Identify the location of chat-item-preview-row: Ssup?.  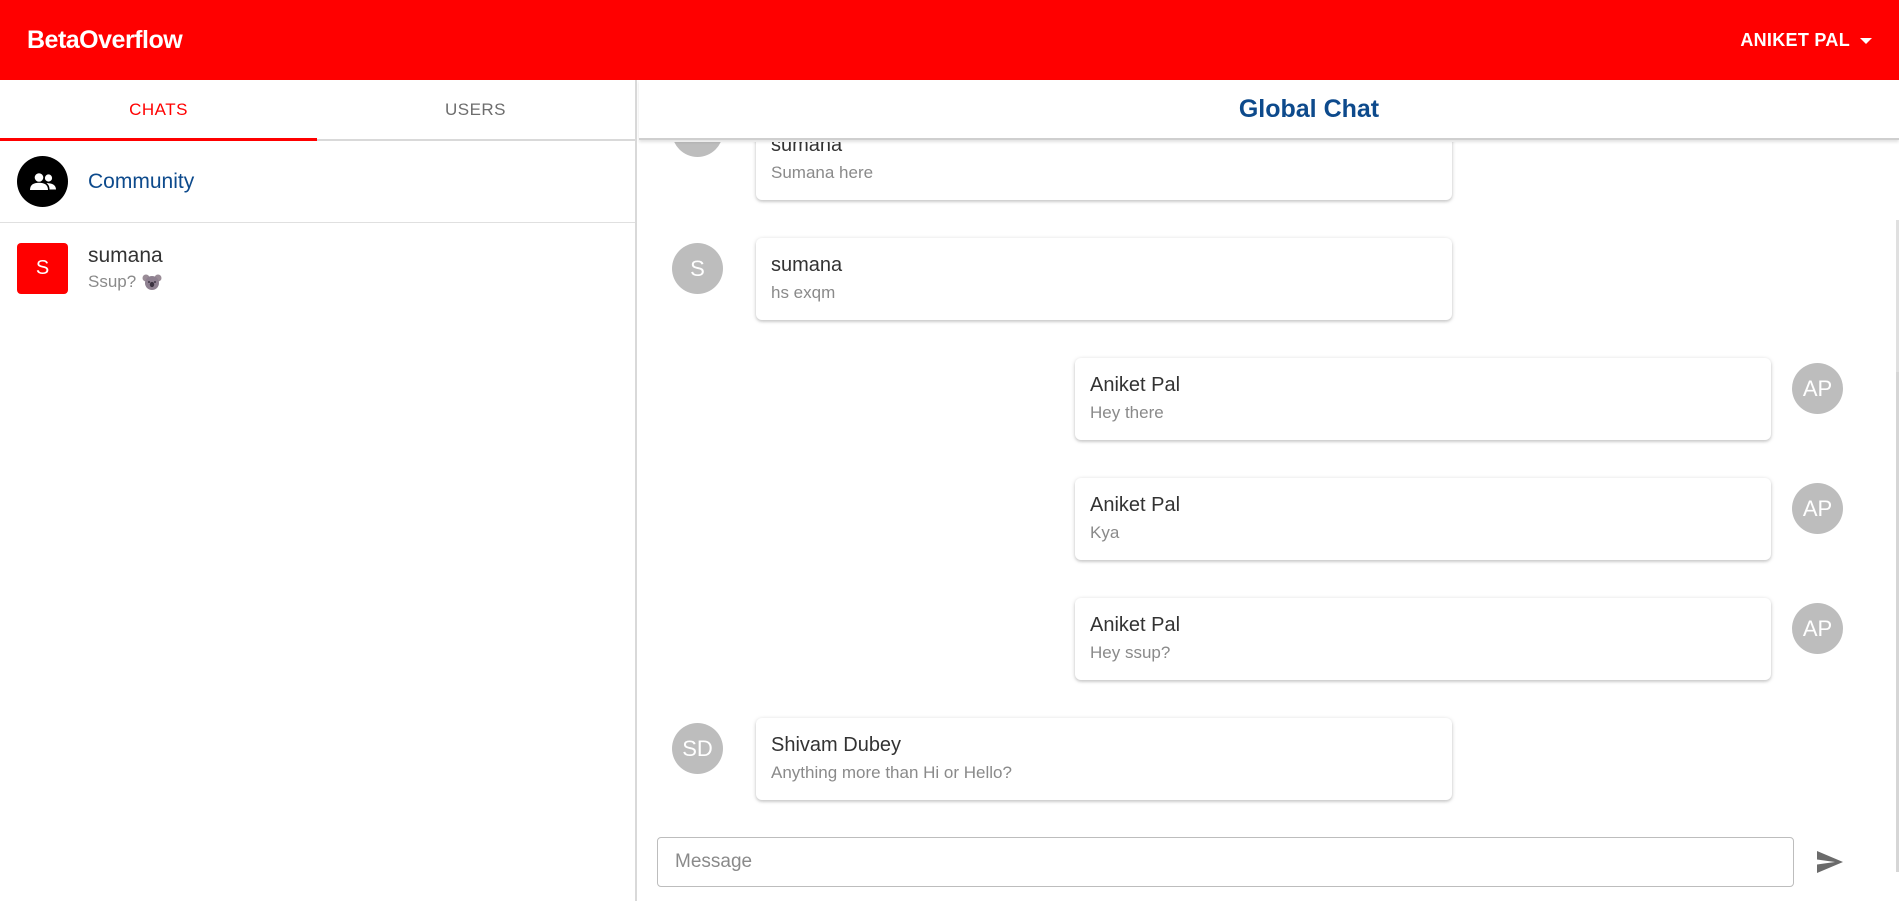
(125, 282).